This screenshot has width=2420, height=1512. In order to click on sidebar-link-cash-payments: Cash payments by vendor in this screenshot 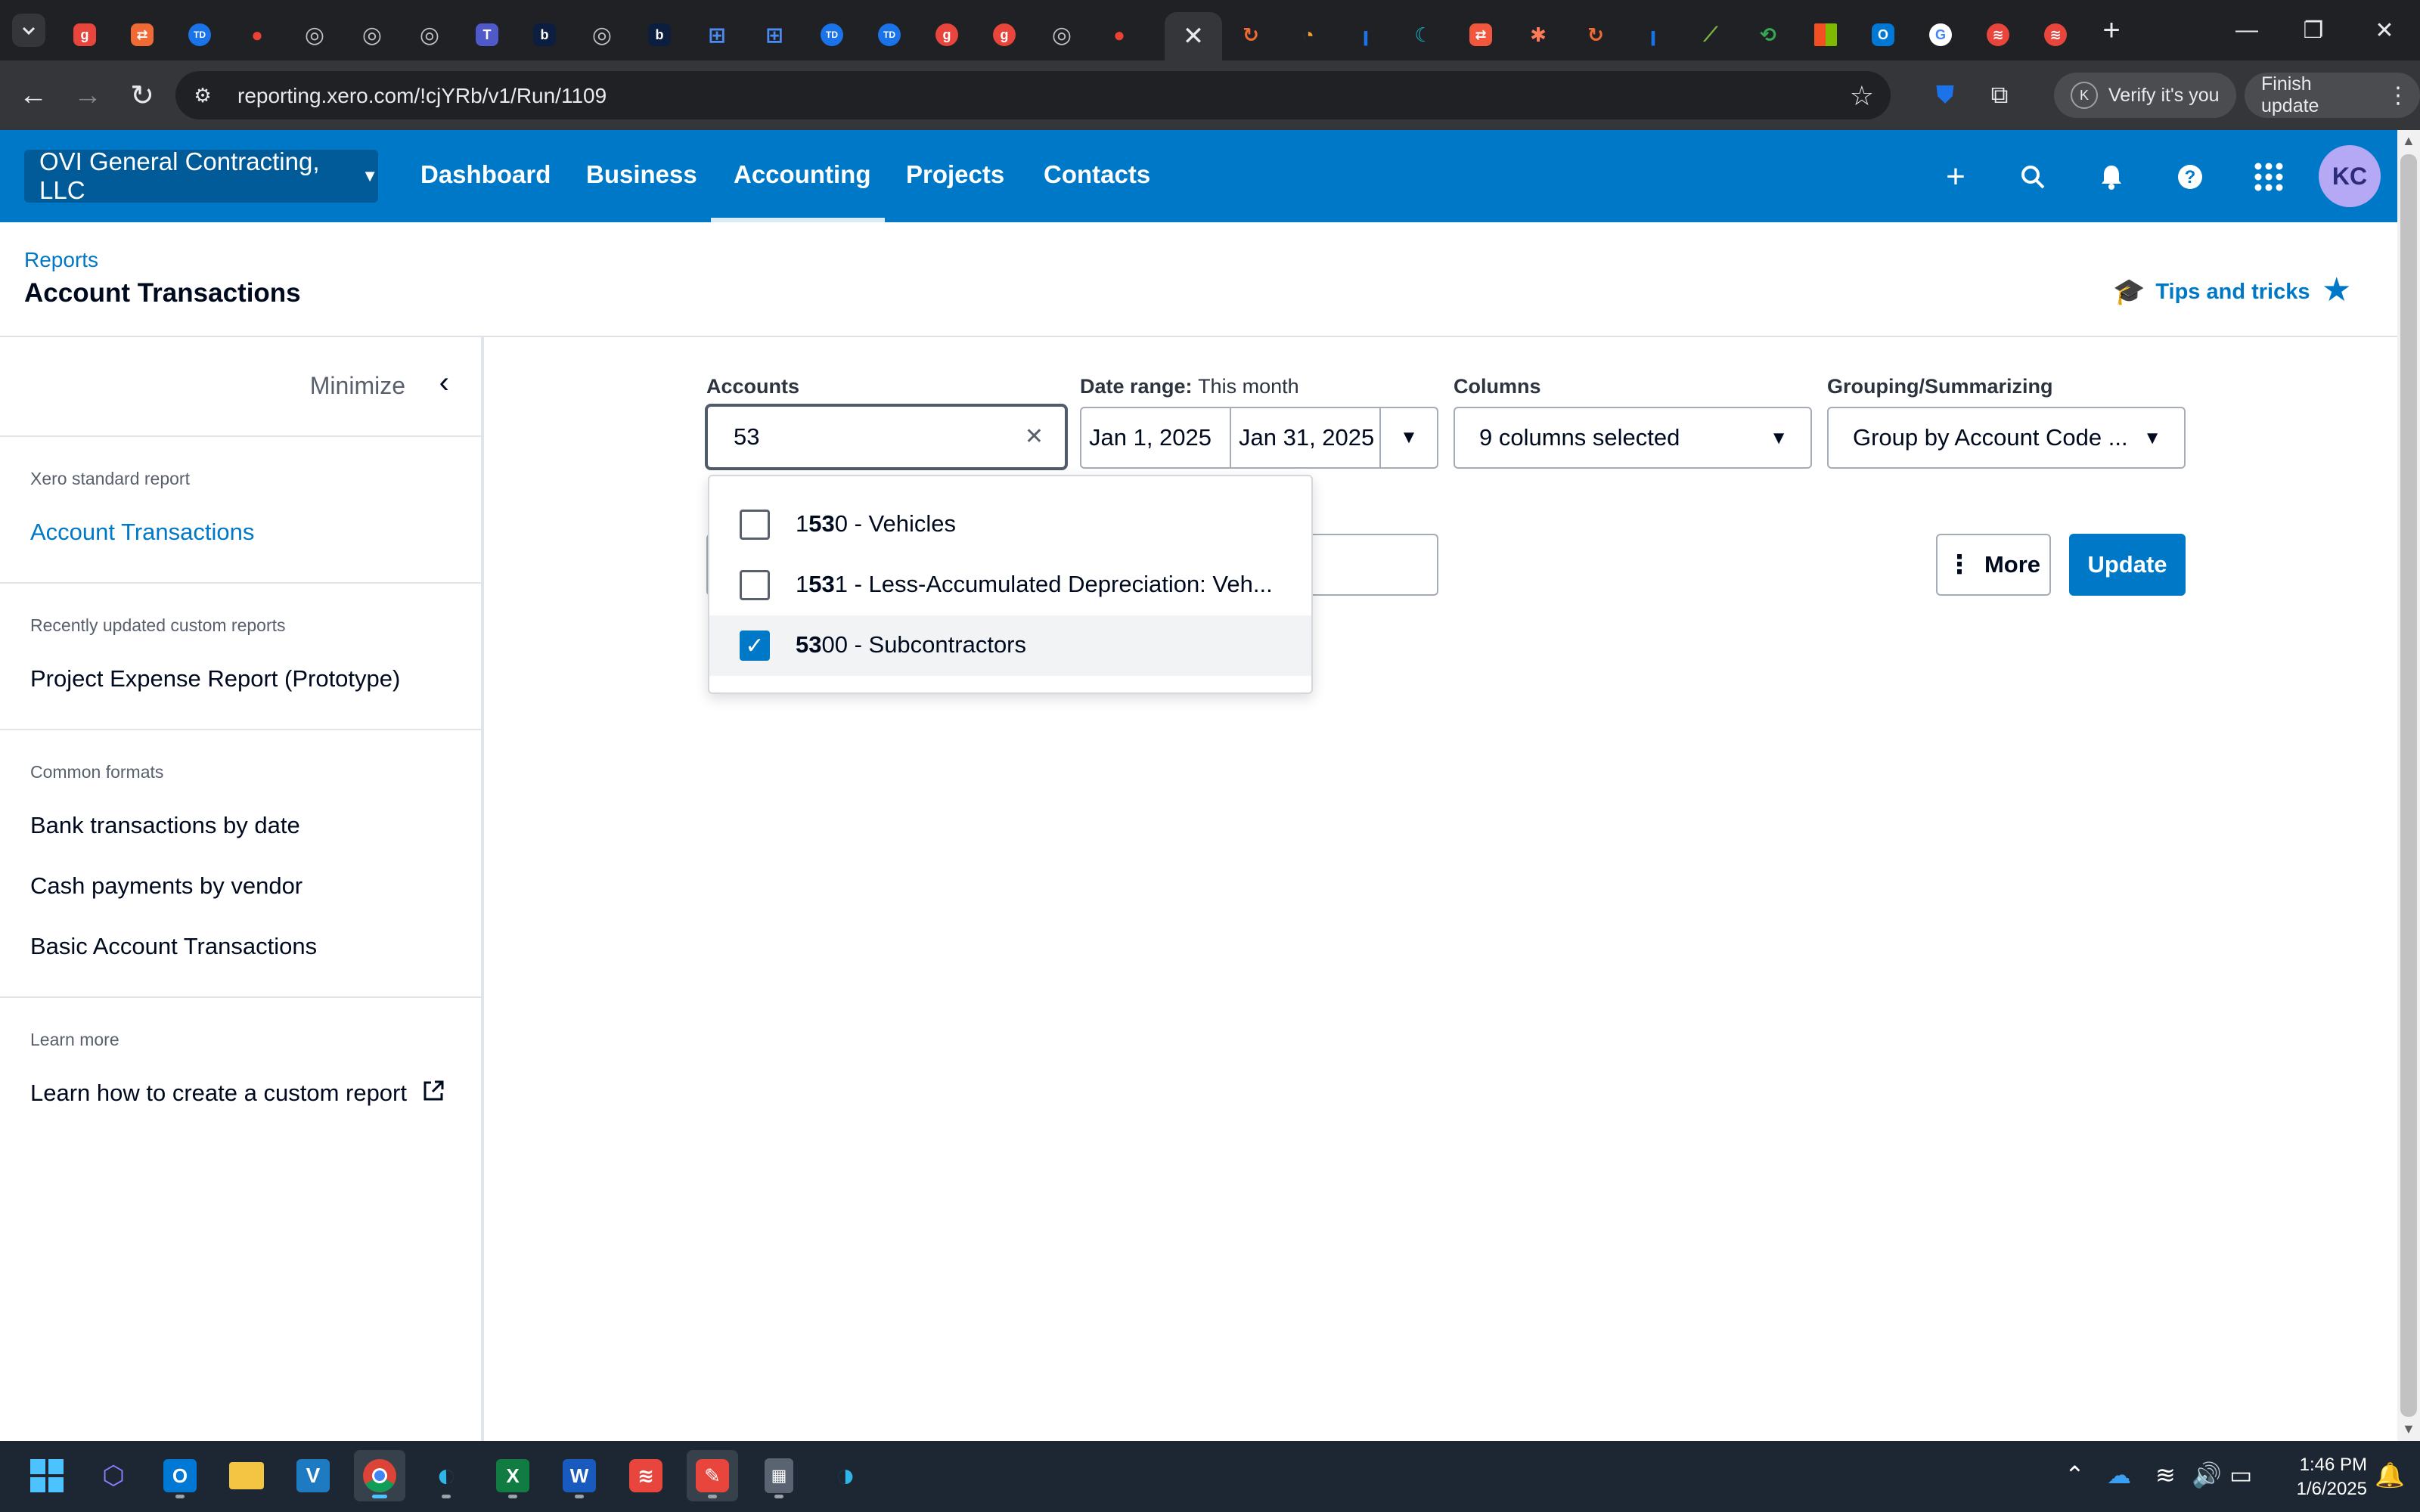, I will do `click(166, 886)`.